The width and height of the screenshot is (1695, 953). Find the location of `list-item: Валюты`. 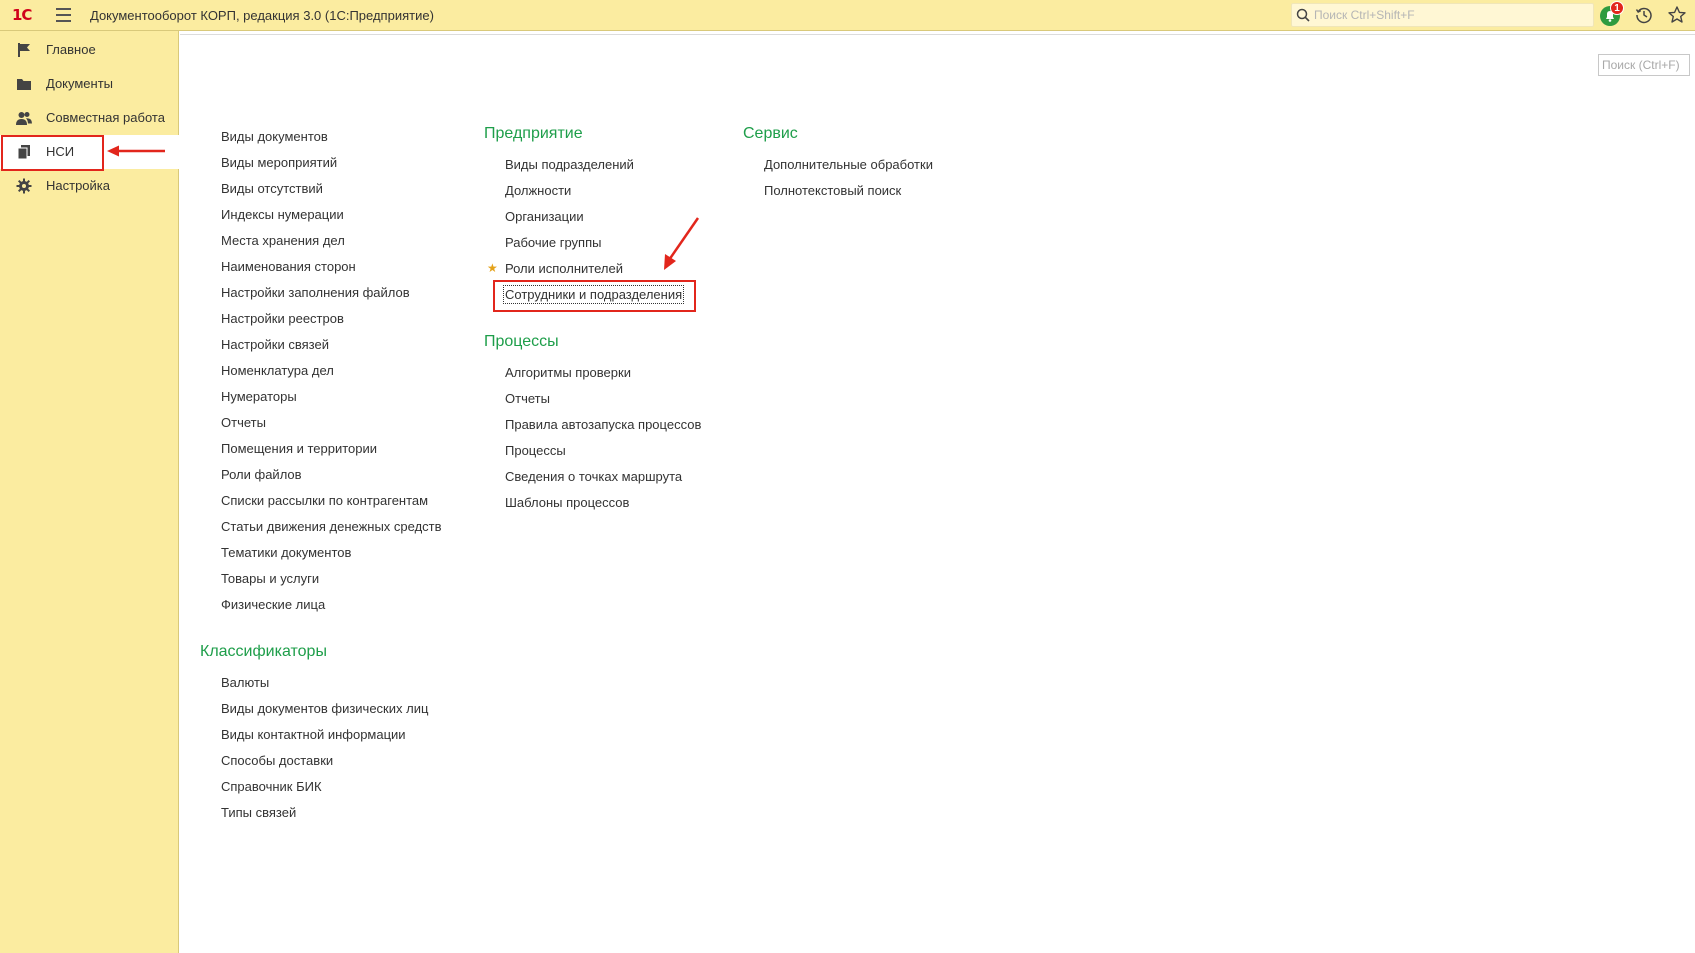

list-item: Валюты is located at coordinates (245, 682).